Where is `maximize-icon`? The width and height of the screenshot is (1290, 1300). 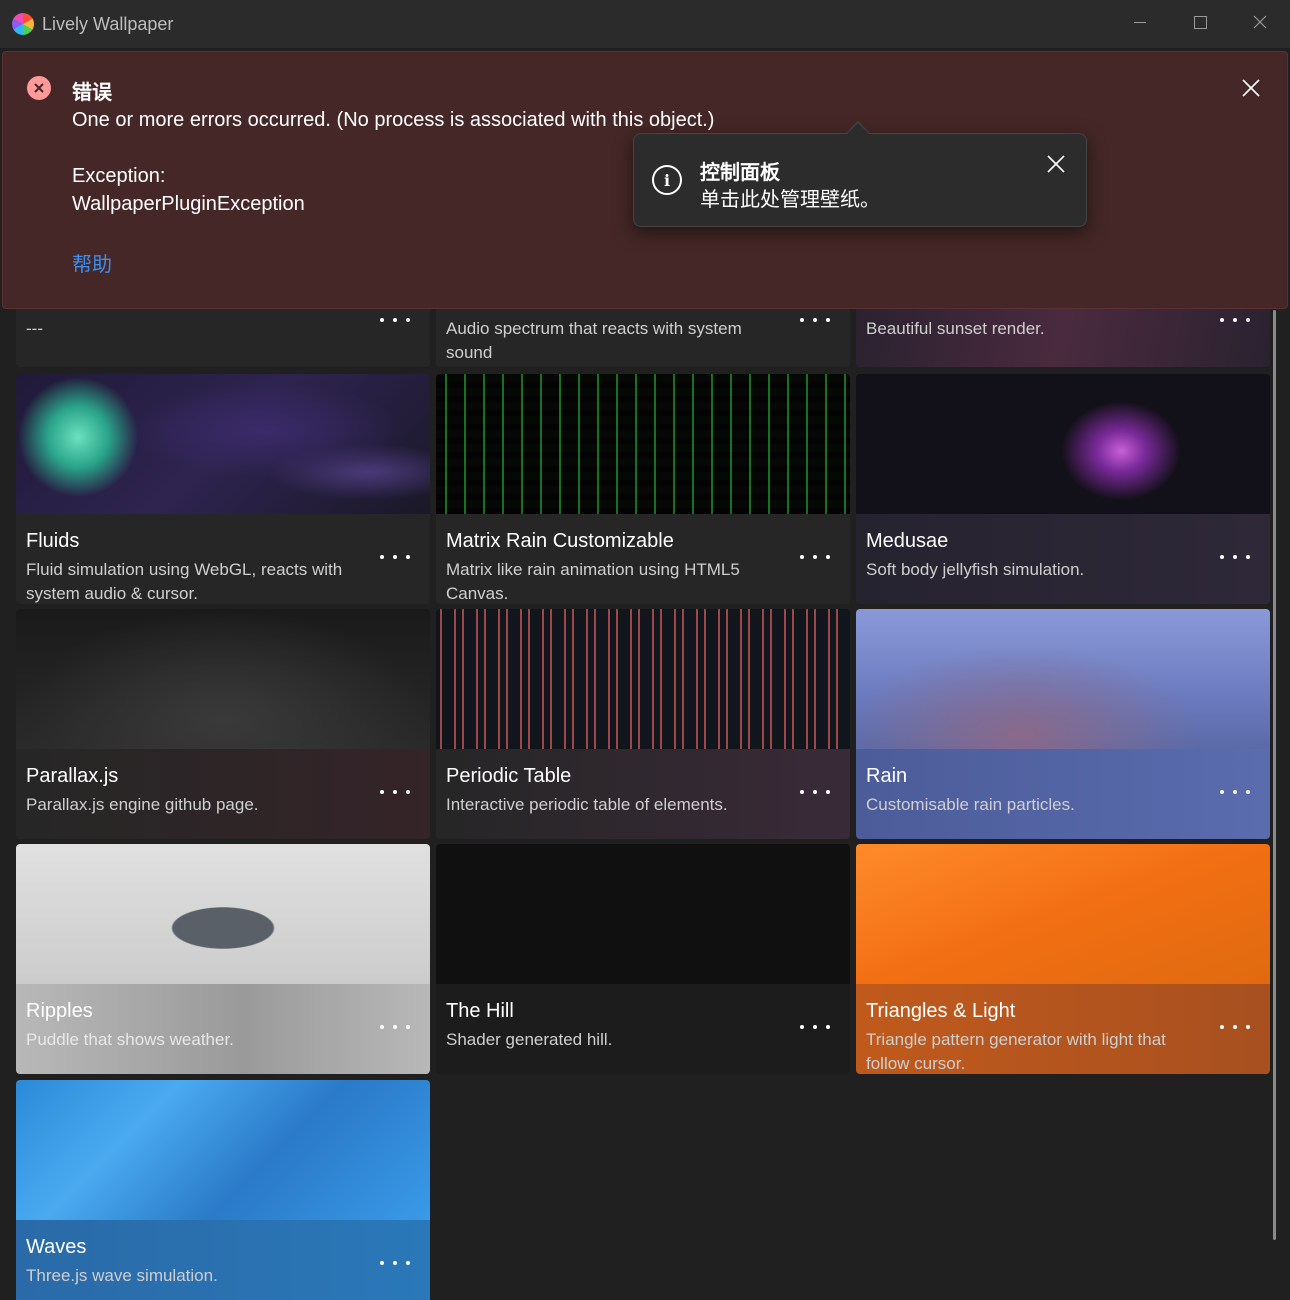
maximize-icon is located at coordinates (1200, 22).